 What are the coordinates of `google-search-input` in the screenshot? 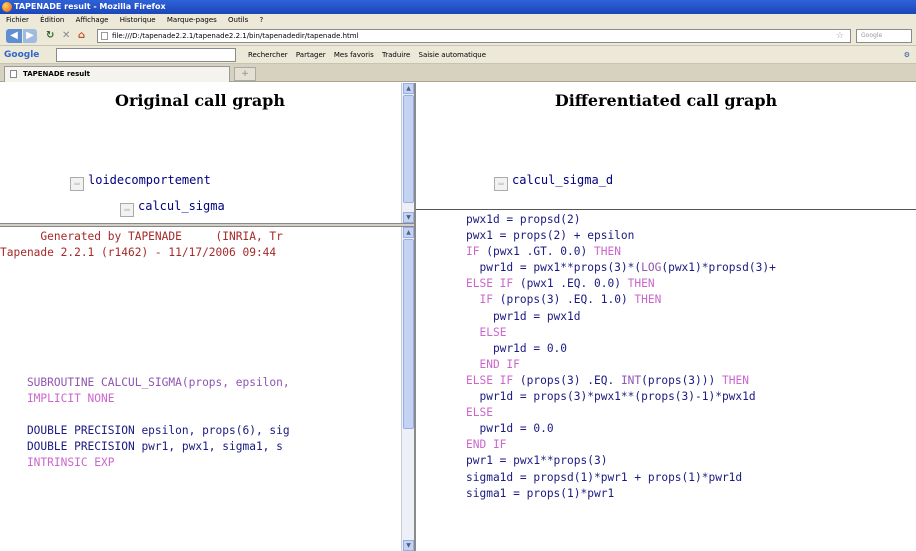 It's located at (146, 55).